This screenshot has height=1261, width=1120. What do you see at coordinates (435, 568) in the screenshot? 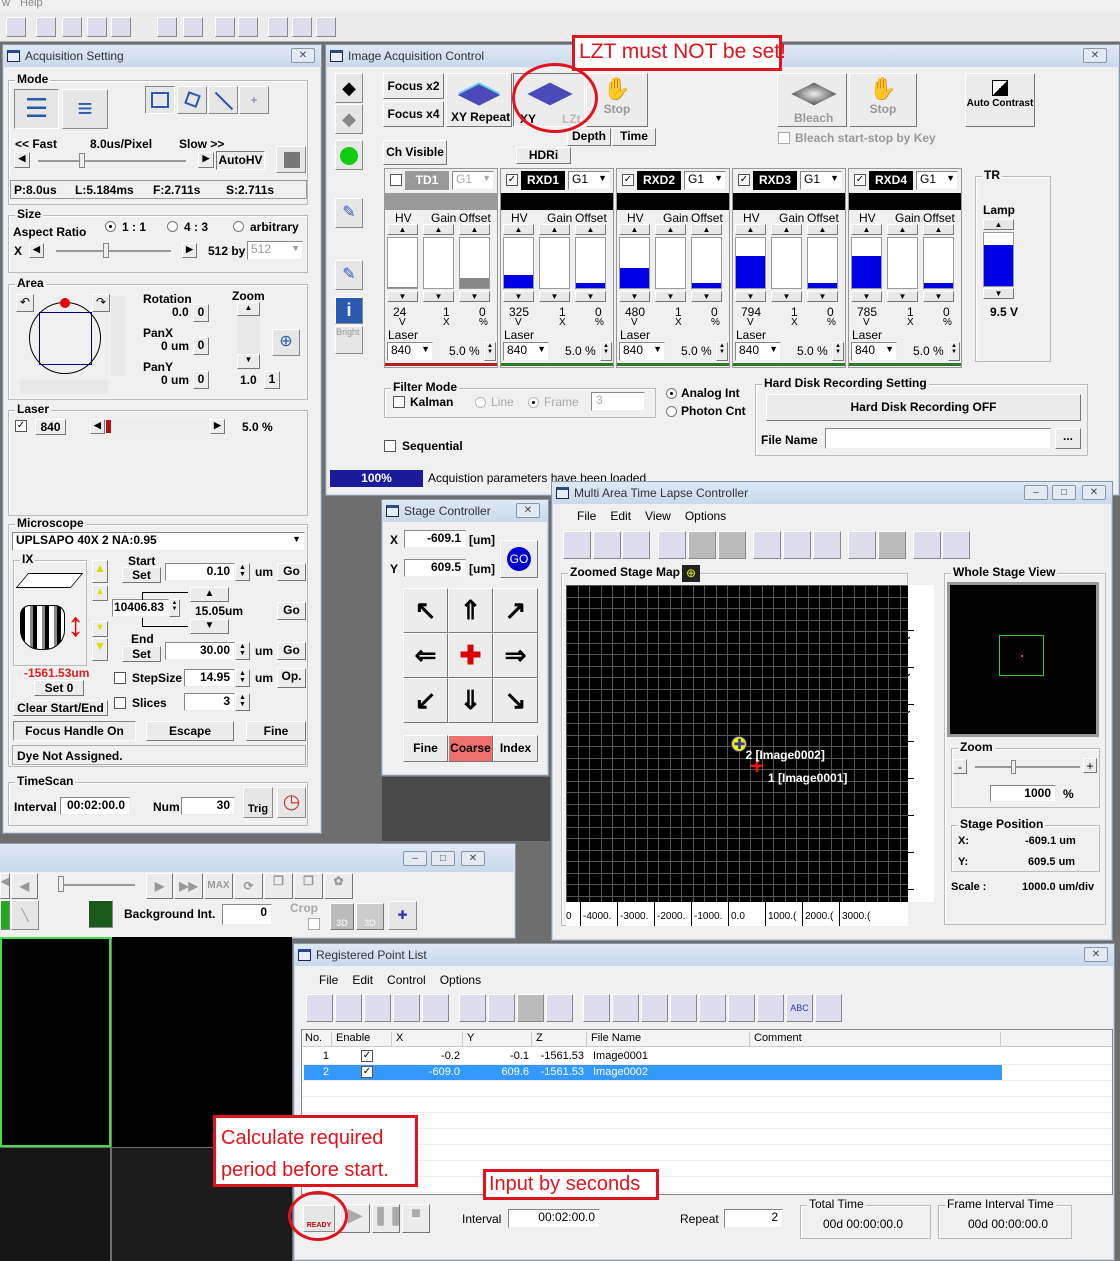
I see `stage-y-input: 609.5` at bounding box center [435, 568].